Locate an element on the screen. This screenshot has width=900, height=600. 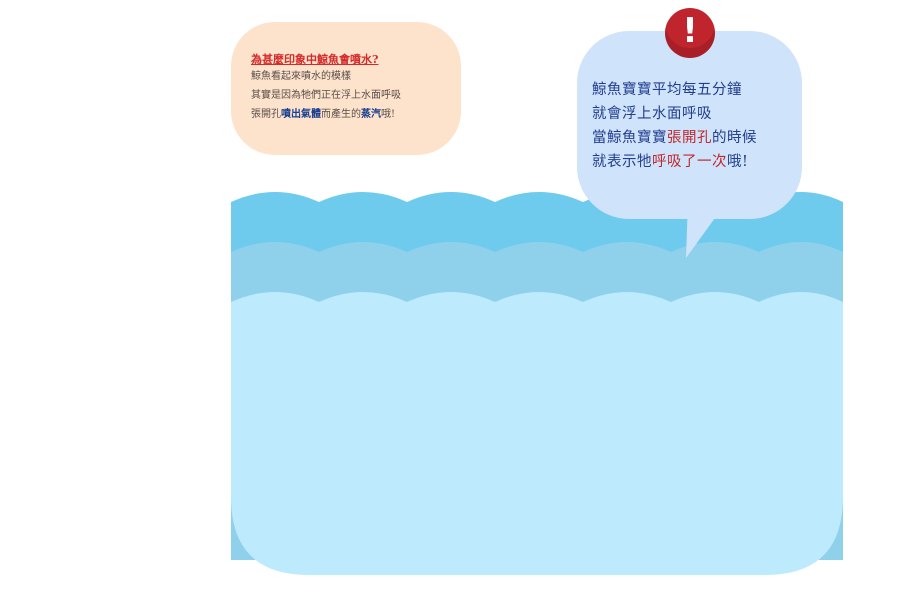
left-line3-post: 哦! is located at coordinates (388, 114).